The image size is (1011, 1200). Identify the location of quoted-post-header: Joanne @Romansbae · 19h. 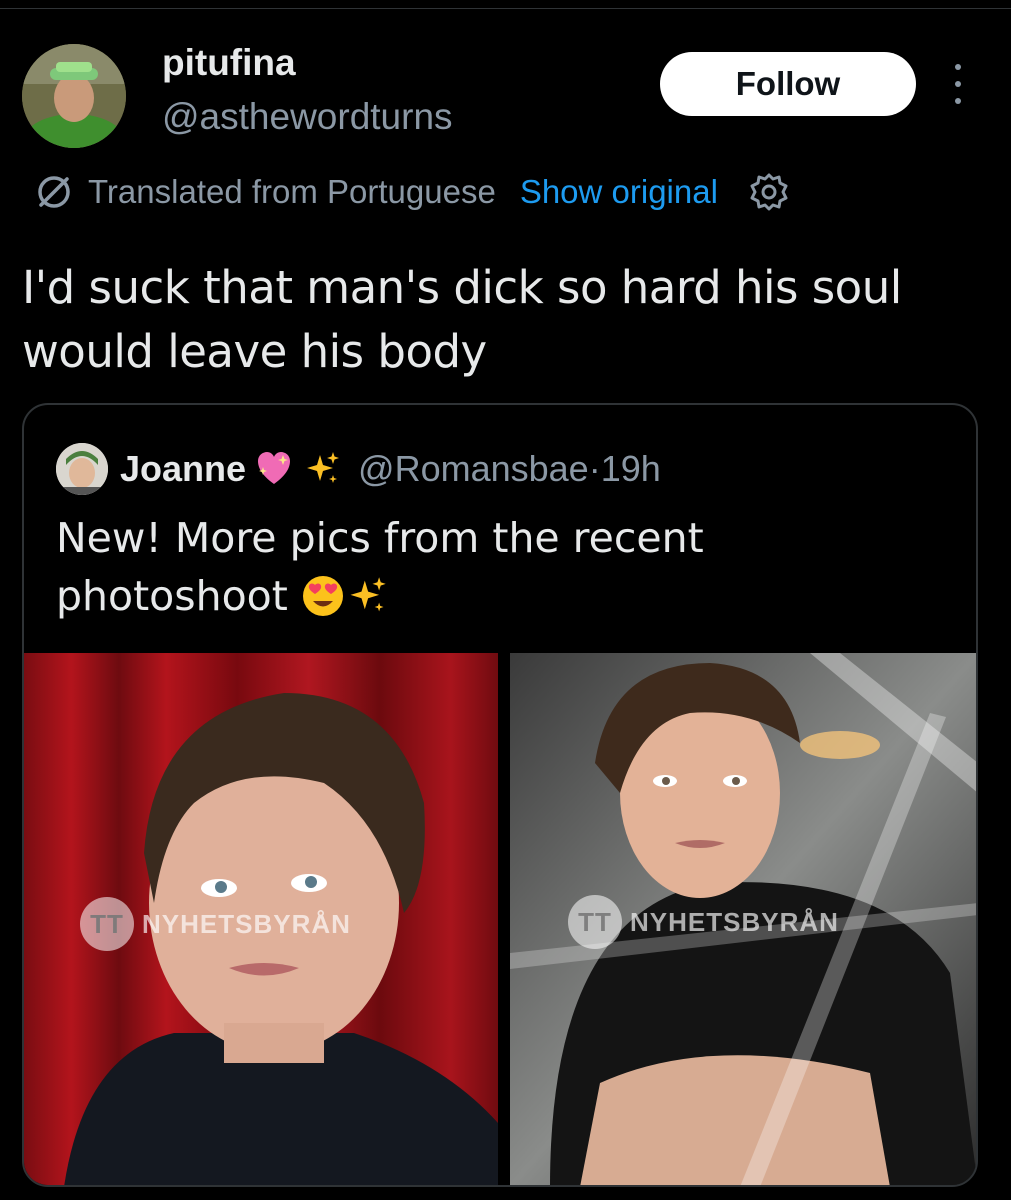
(390, 469).